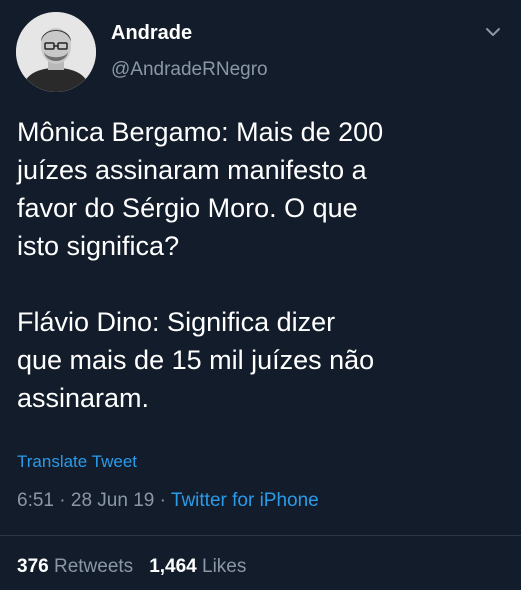 The height and width of the screenshot is (590, 521). Describe the element at coordinates (112, 500) in the screenshot. I see `tweet-date: 28 Jun 19` at that location.